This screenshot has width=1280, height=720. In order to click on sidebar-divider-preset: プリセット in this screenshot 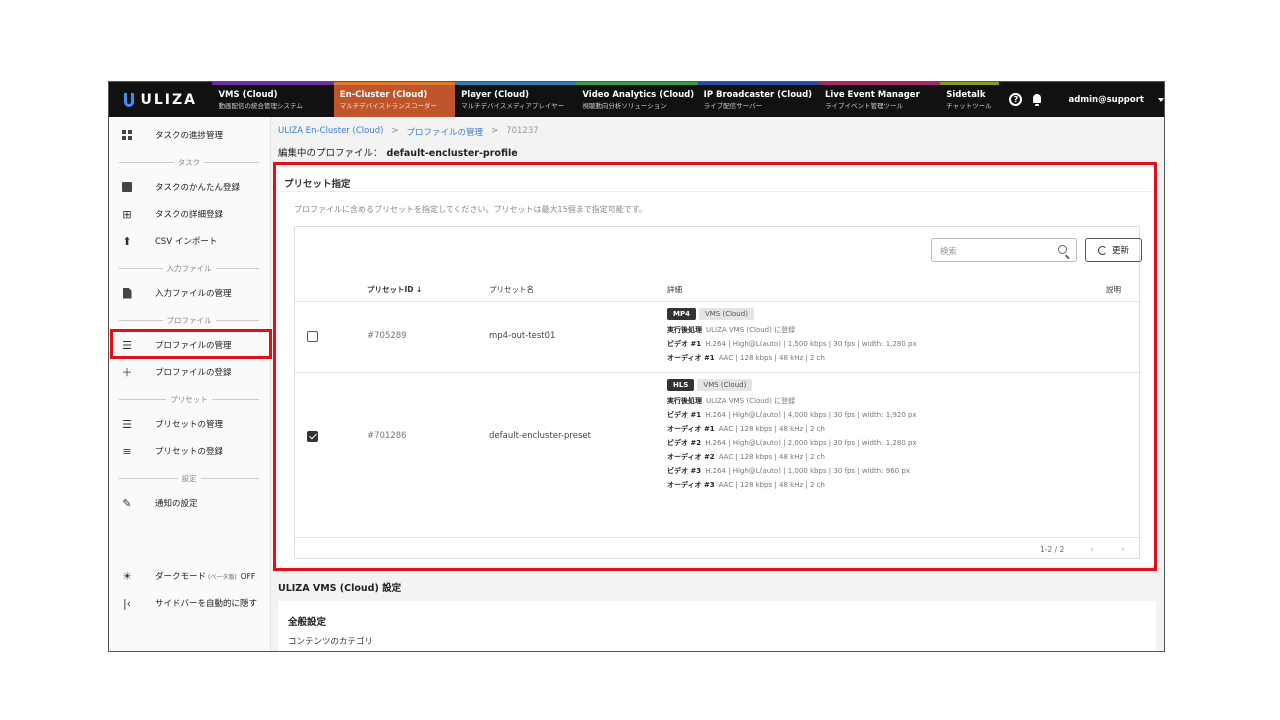, I will do `click(189, 399)`.